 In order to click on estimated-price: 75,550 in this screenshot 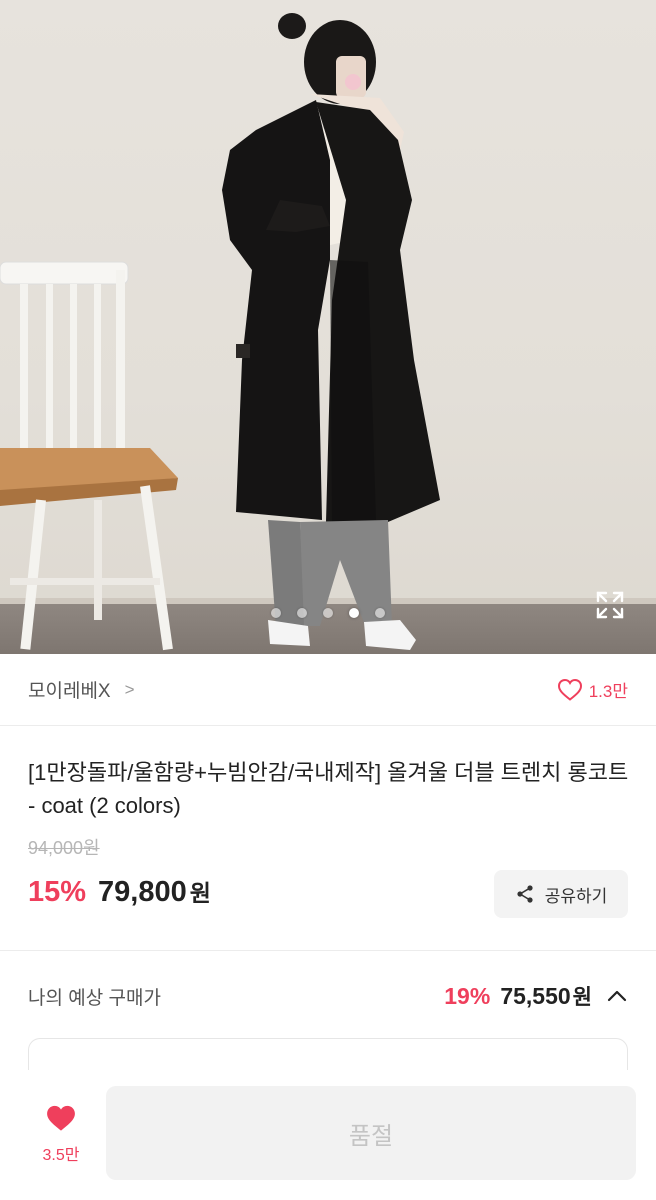, I will do `click(535, 995)`.